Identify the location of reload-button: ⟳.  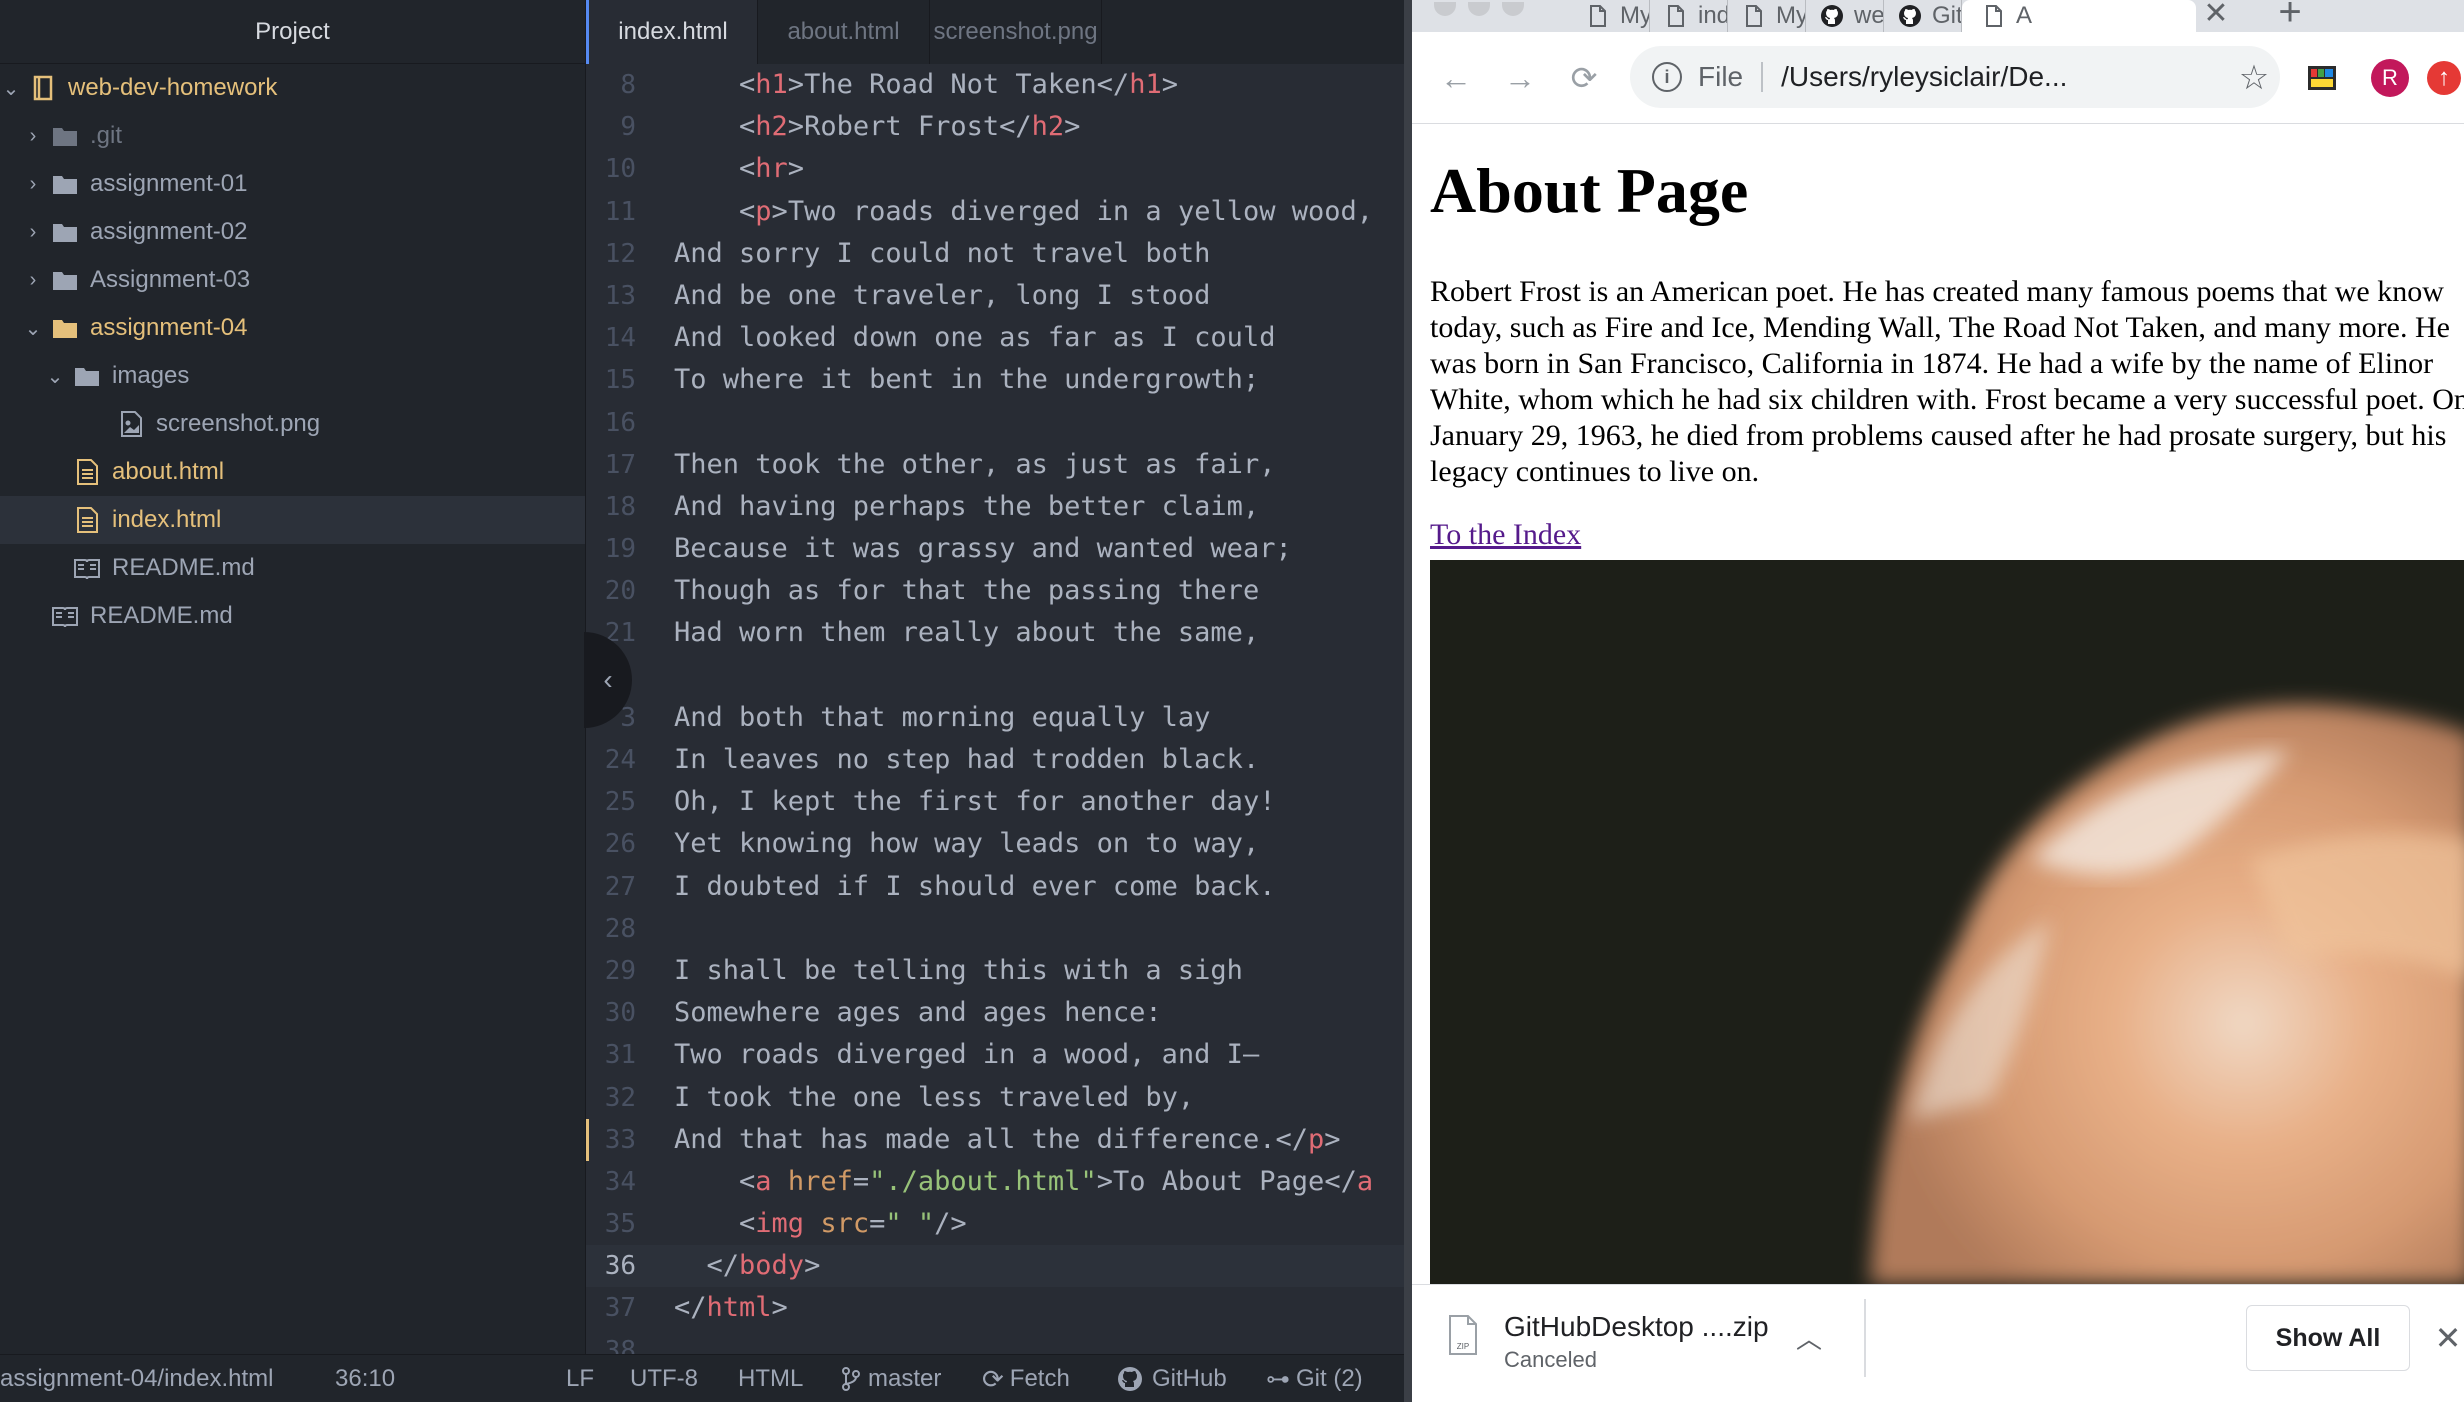
(1584, 78).